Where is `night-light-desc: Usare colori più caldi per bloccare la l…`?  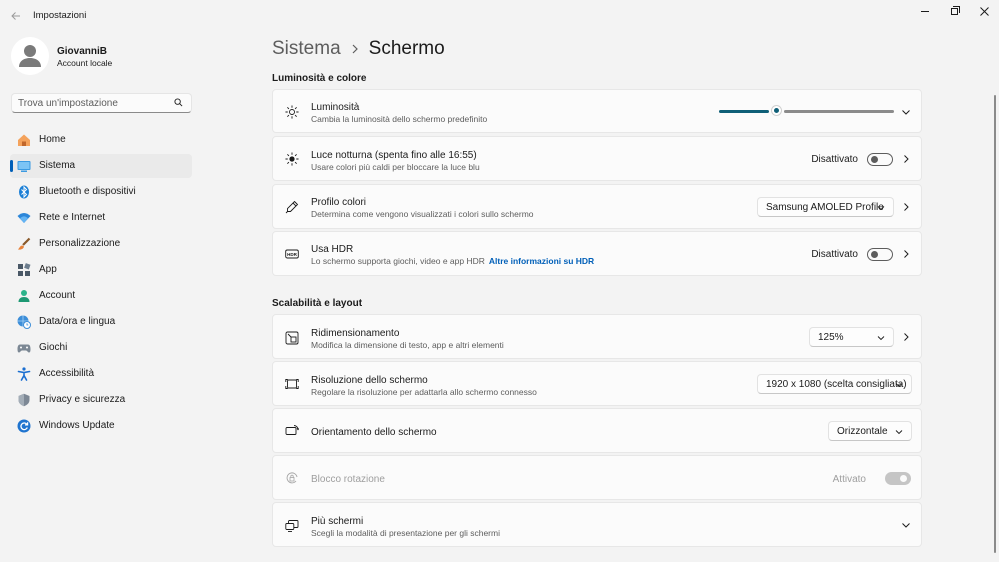
night-light-desc: Usare colori più caldi per bloccare la l… is located at coordinates (395, 167).